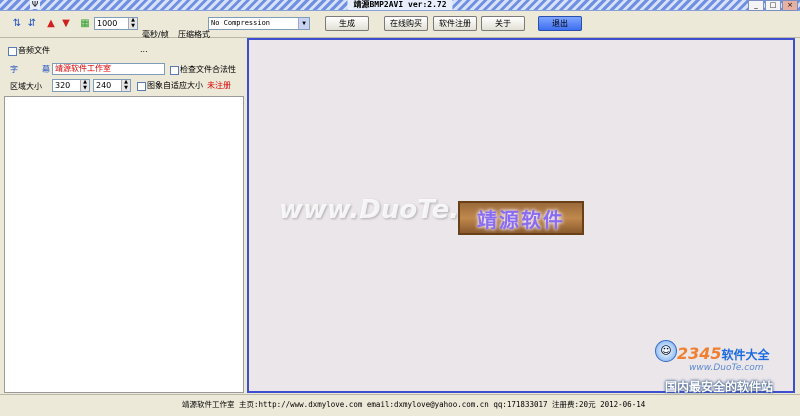 Image resolution: width=800 pixels, height=416 pixels. What do you see at coordinates (455, 23) in the screenshot?
I see `register-button: 软件注册` at bounding box center [455, 23].